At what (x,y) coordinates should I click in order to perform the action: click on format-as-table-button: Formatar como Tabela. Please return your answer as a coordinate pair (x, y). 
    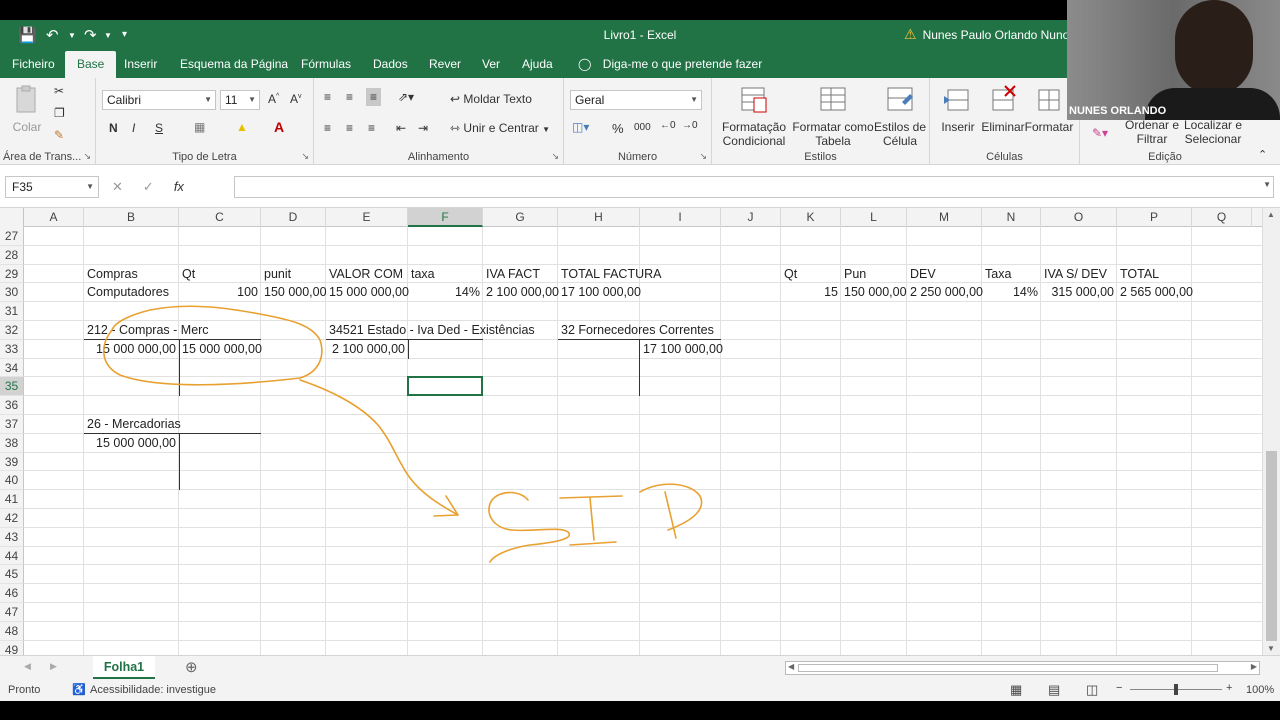
    Looking at the image, I should click on (833, 116).